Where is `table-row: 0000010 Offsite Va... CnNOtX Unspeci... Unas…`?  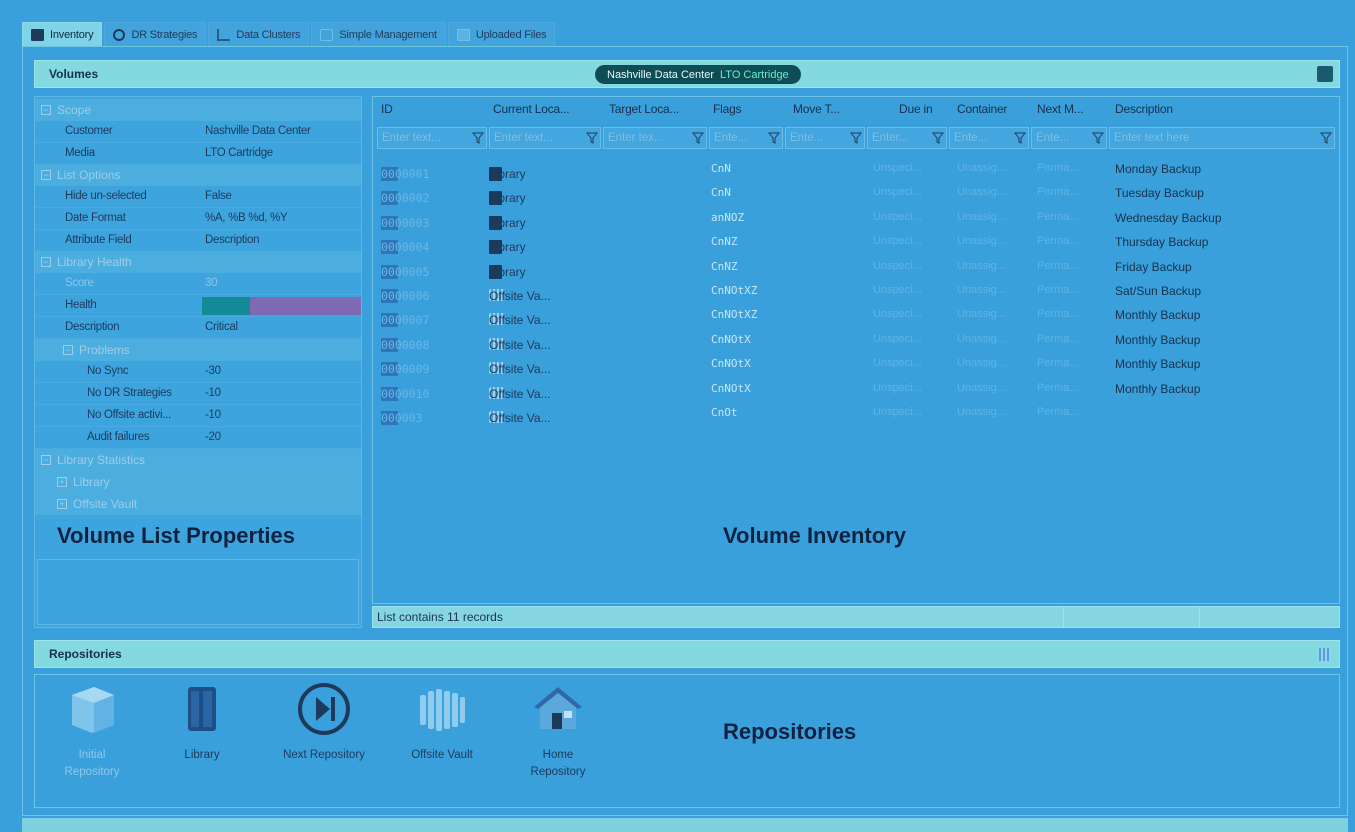
table-row: 0000010 Offsite Va... CnNOtX Unspeci... Unas… is located at coordinates (856, 389).